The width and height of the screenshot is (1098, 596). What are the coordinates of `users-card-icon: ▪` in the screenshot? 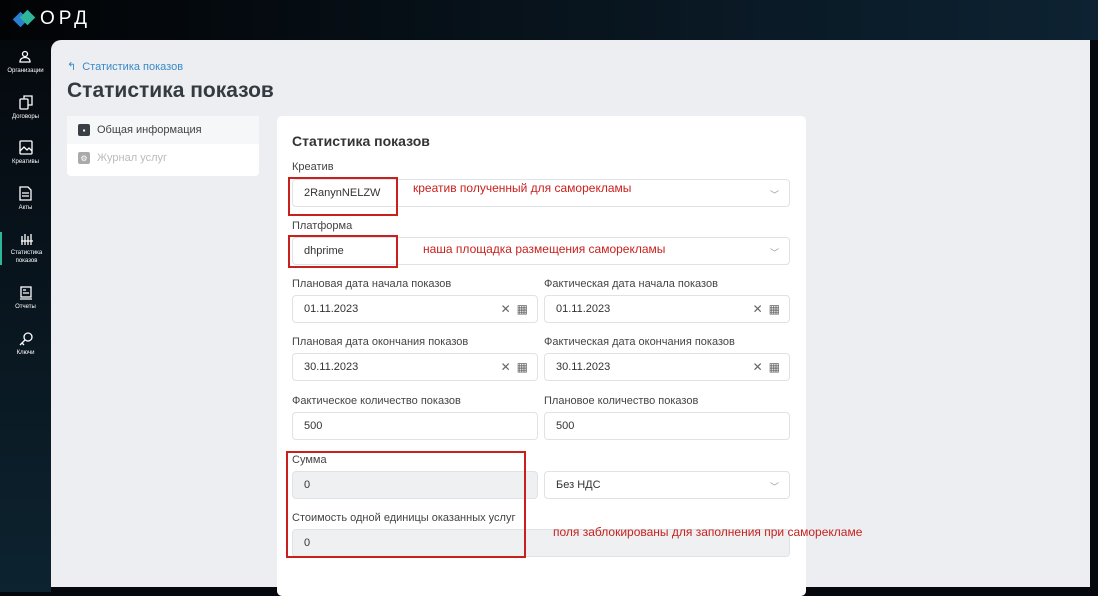 It's located at (84, 130).